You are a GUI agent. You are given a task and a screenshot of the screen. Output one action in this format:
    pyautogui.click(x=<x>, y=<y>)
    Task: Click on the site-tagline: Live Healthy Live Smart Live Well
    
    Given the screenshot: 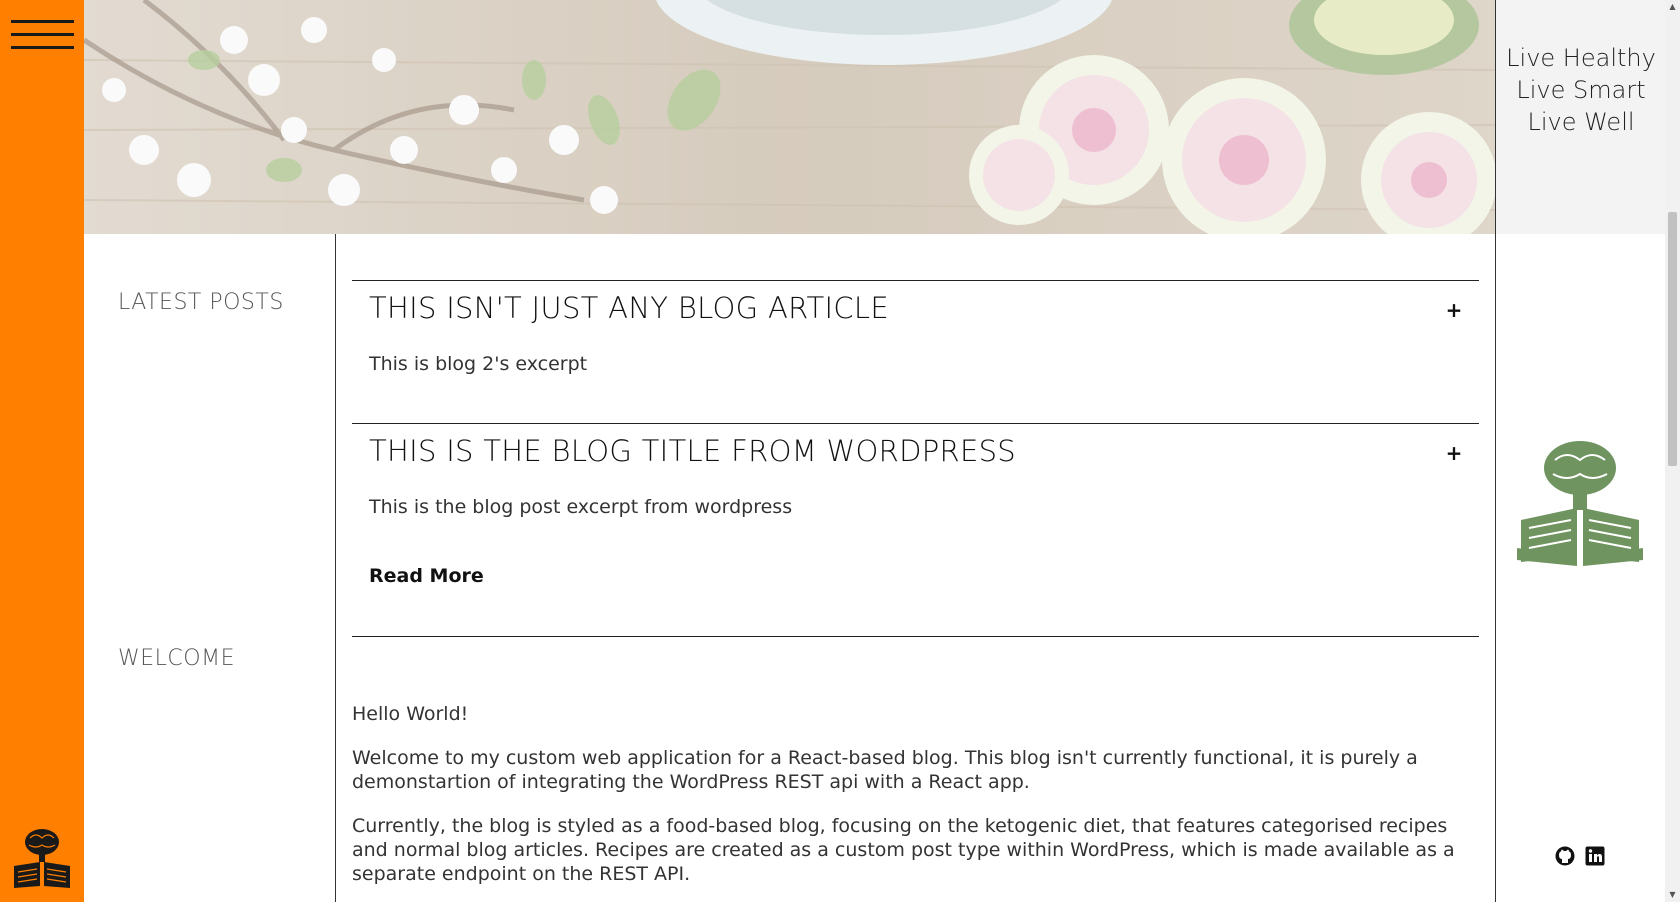 What is the action you would take?
    pyautogui.click(x=1581, y=90)
    